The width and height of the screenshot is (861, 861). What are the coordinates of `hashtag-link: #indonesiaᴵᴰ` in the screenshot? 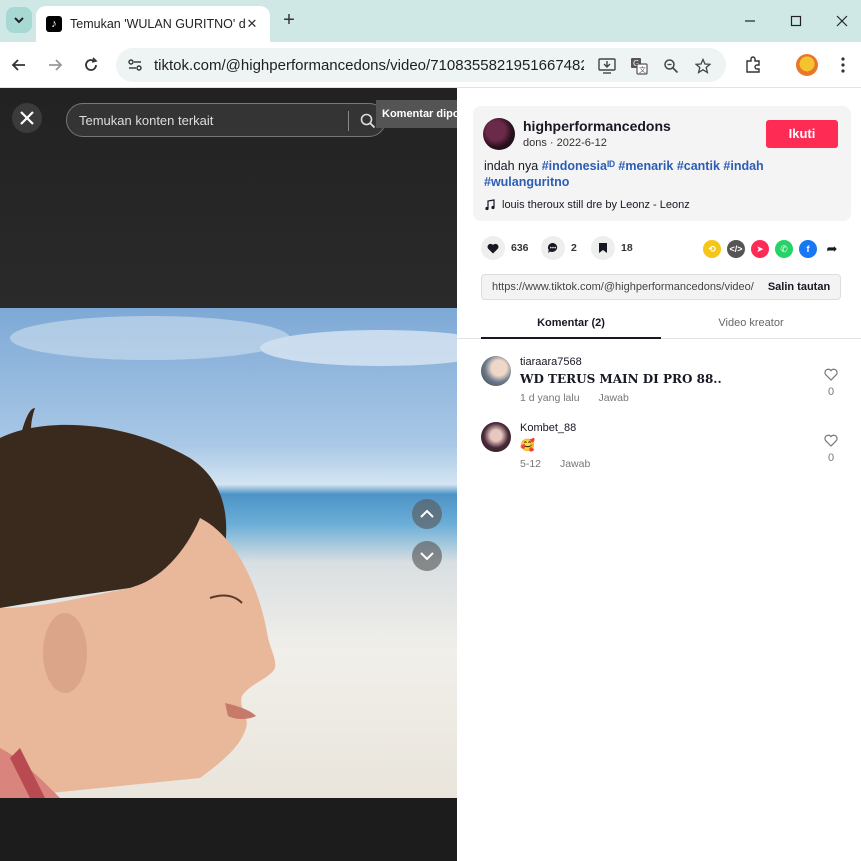 It's located at (578, 166).